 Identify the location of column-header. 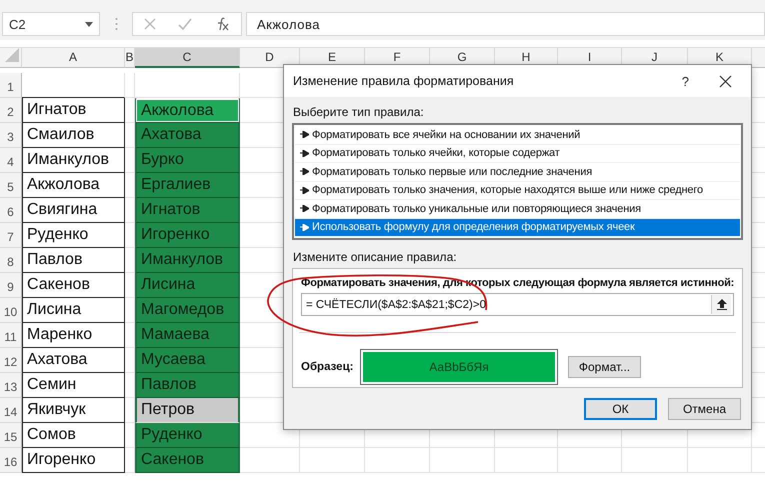
(758, 58).